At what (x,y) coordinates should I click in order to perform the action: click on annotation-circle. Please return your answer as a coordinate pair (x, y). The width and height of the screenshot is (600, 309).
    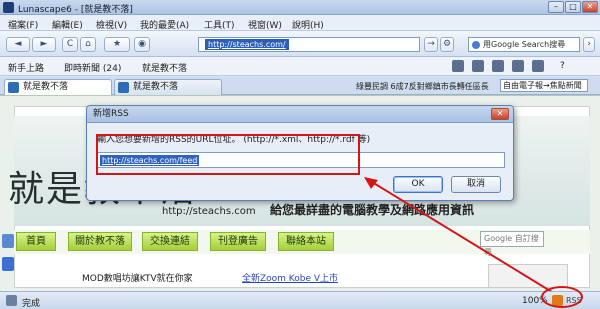
    Looking at the image, I should click on (562, 297).